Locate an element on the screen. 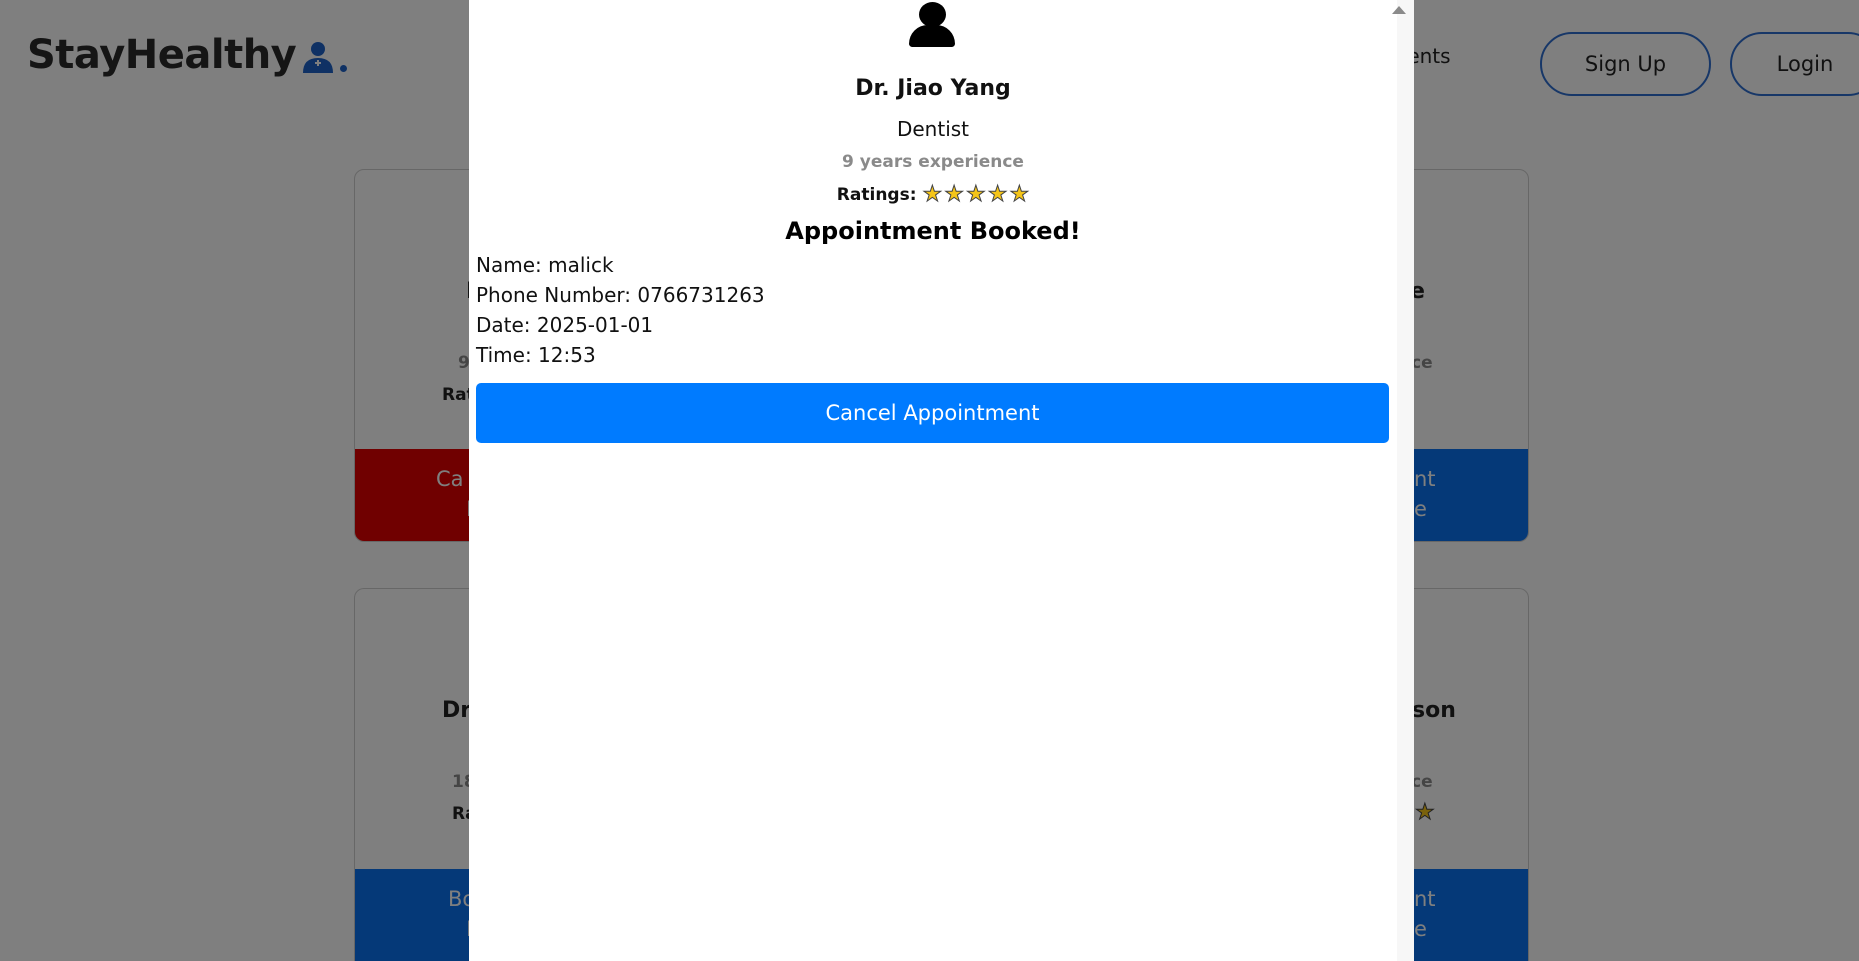 This screenshot has width=1859, height=961. rating-stars: ★★★★★ is located at coordinates (975, 194).